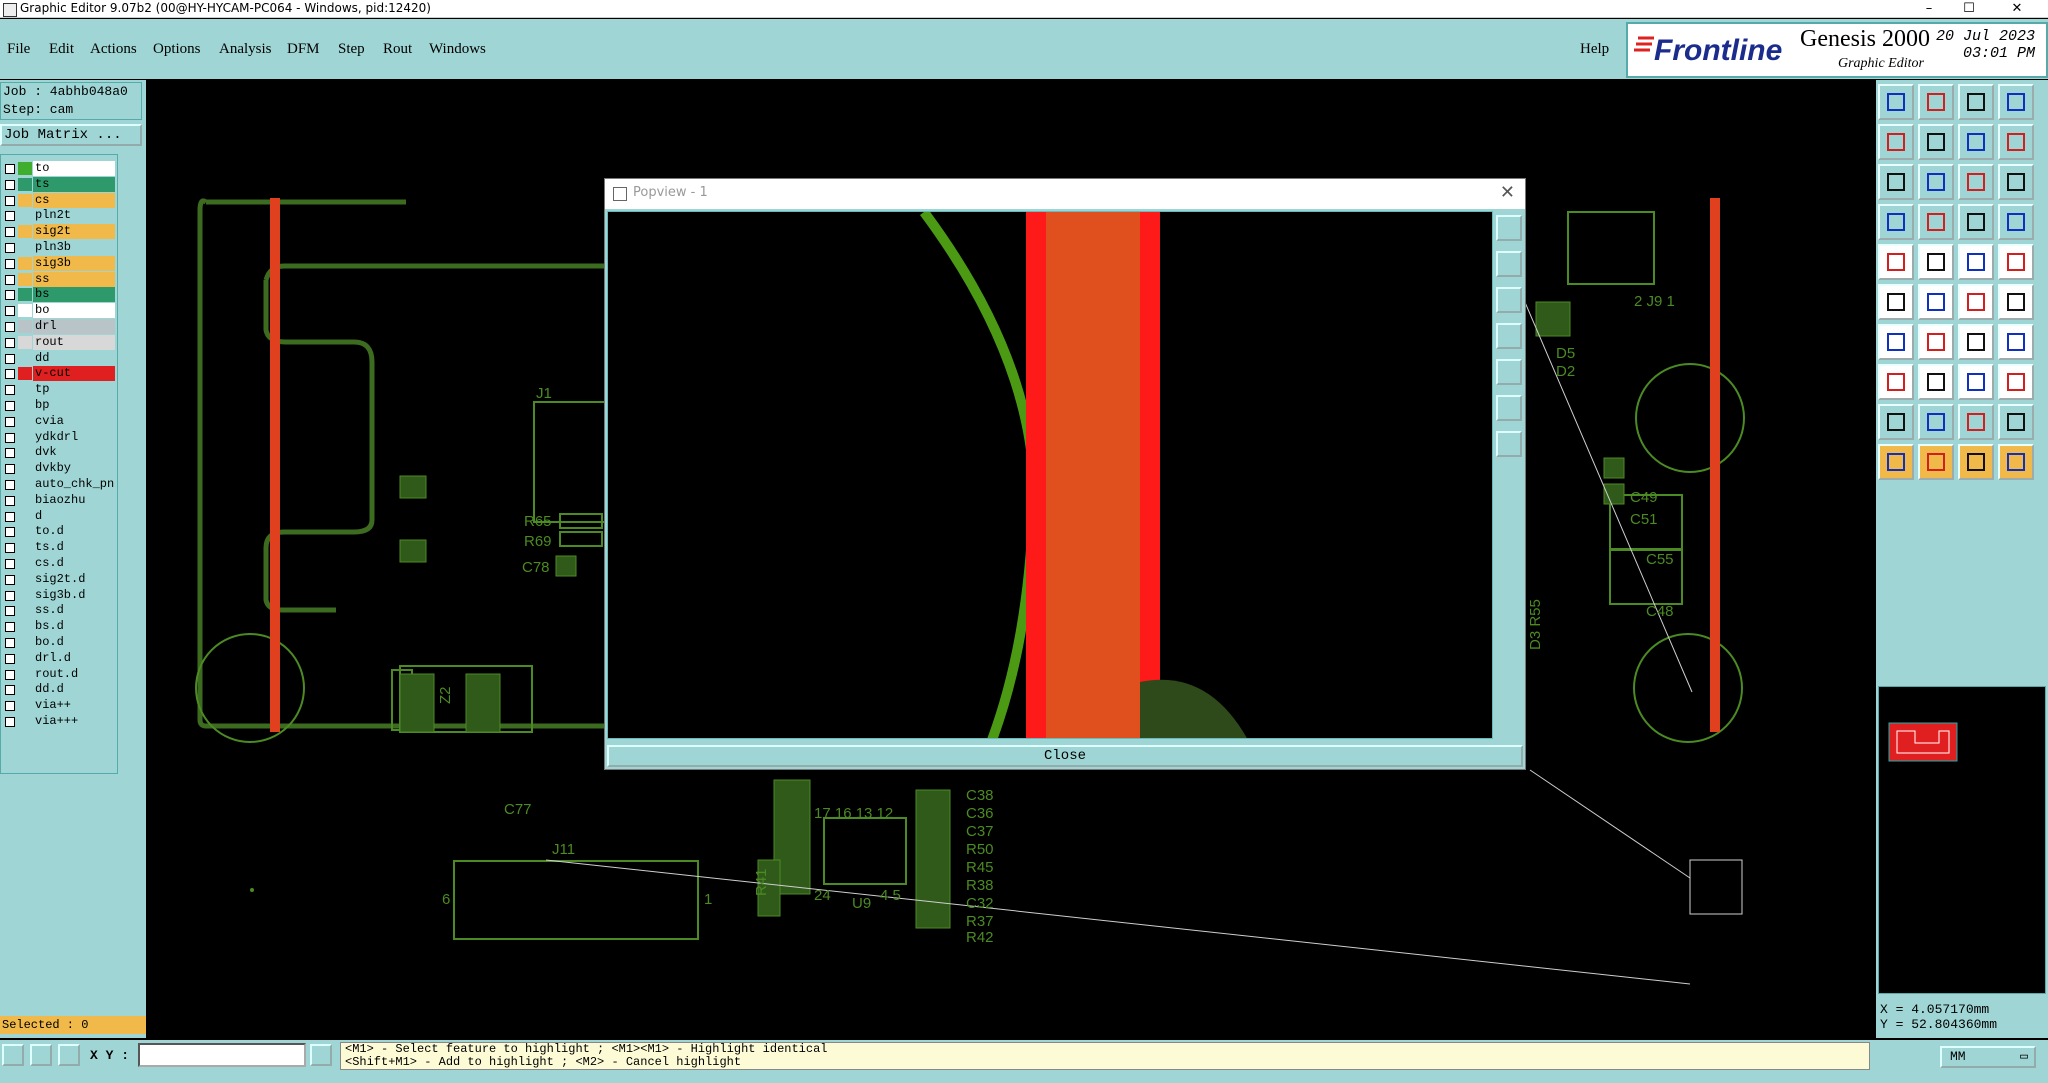 This screenshot has height=1083, width=2048. I want to click on triangle-button, so click(1936, 422).